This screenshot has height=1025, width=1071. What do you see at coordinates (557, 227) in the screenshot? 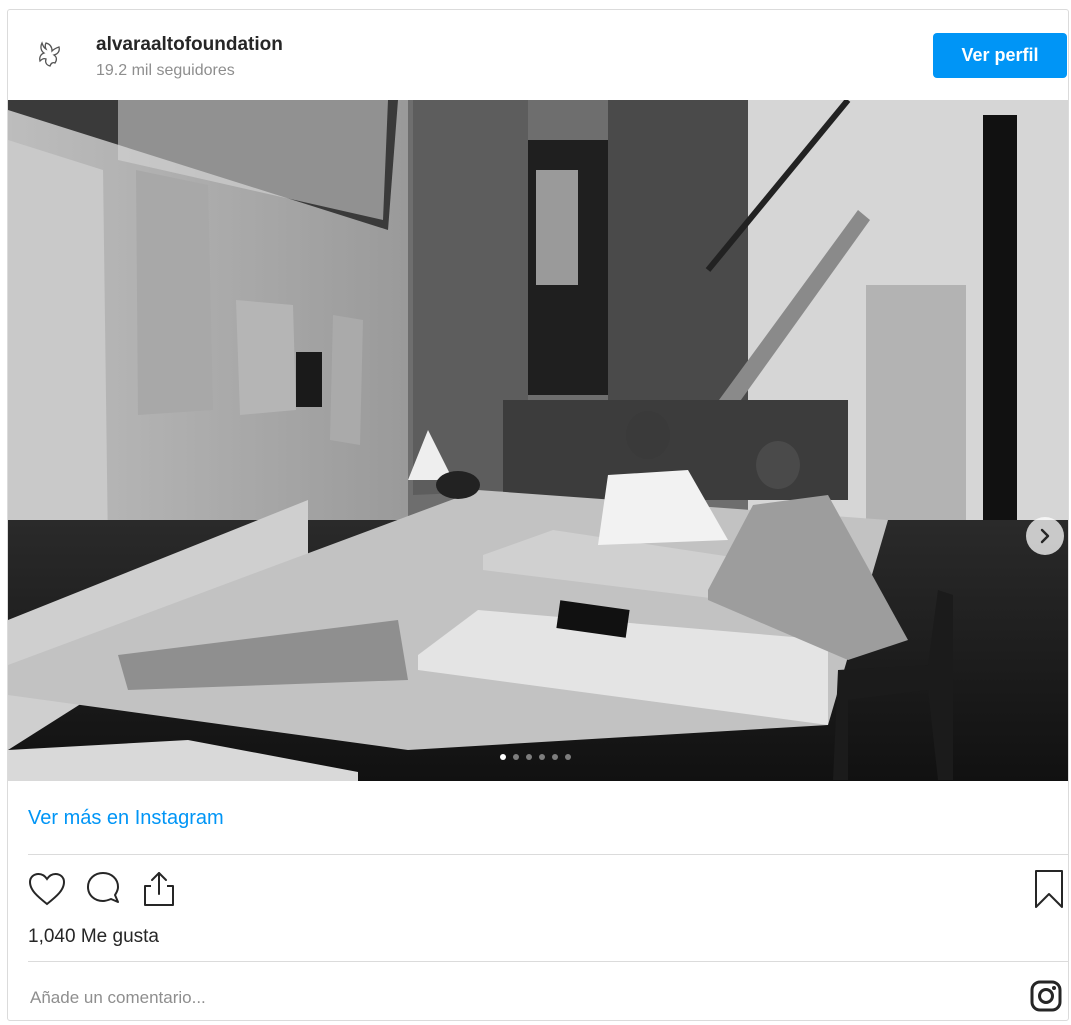
I see `door-window` at bounding box center [557, 227].